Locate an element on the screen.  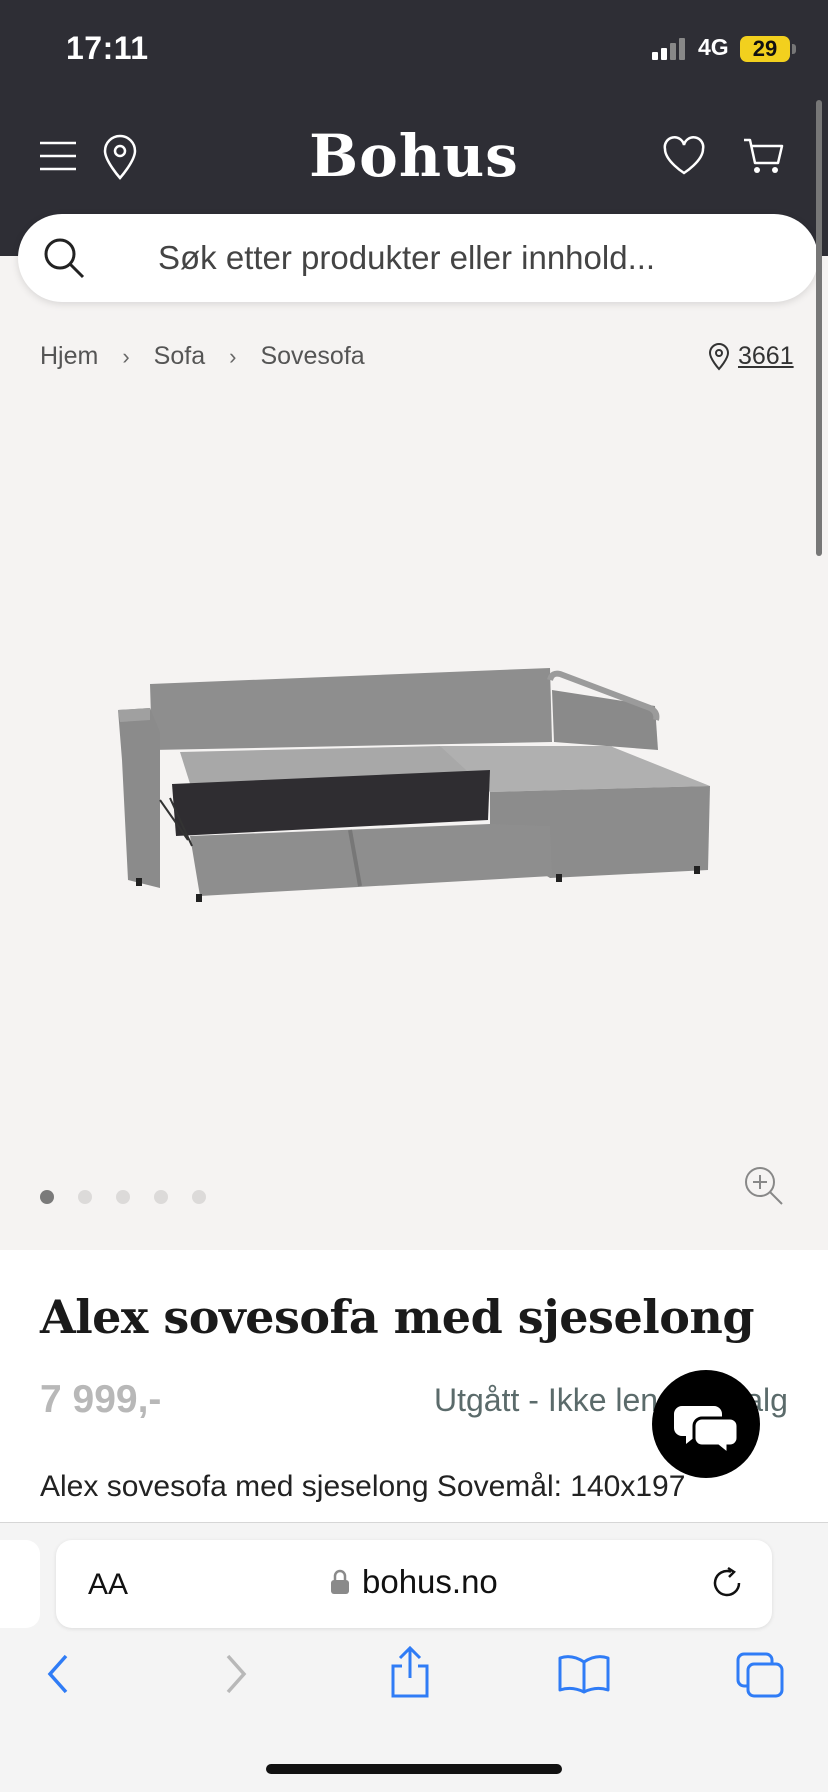
wishlist-heart-icon is located at coordinates (684, 156).